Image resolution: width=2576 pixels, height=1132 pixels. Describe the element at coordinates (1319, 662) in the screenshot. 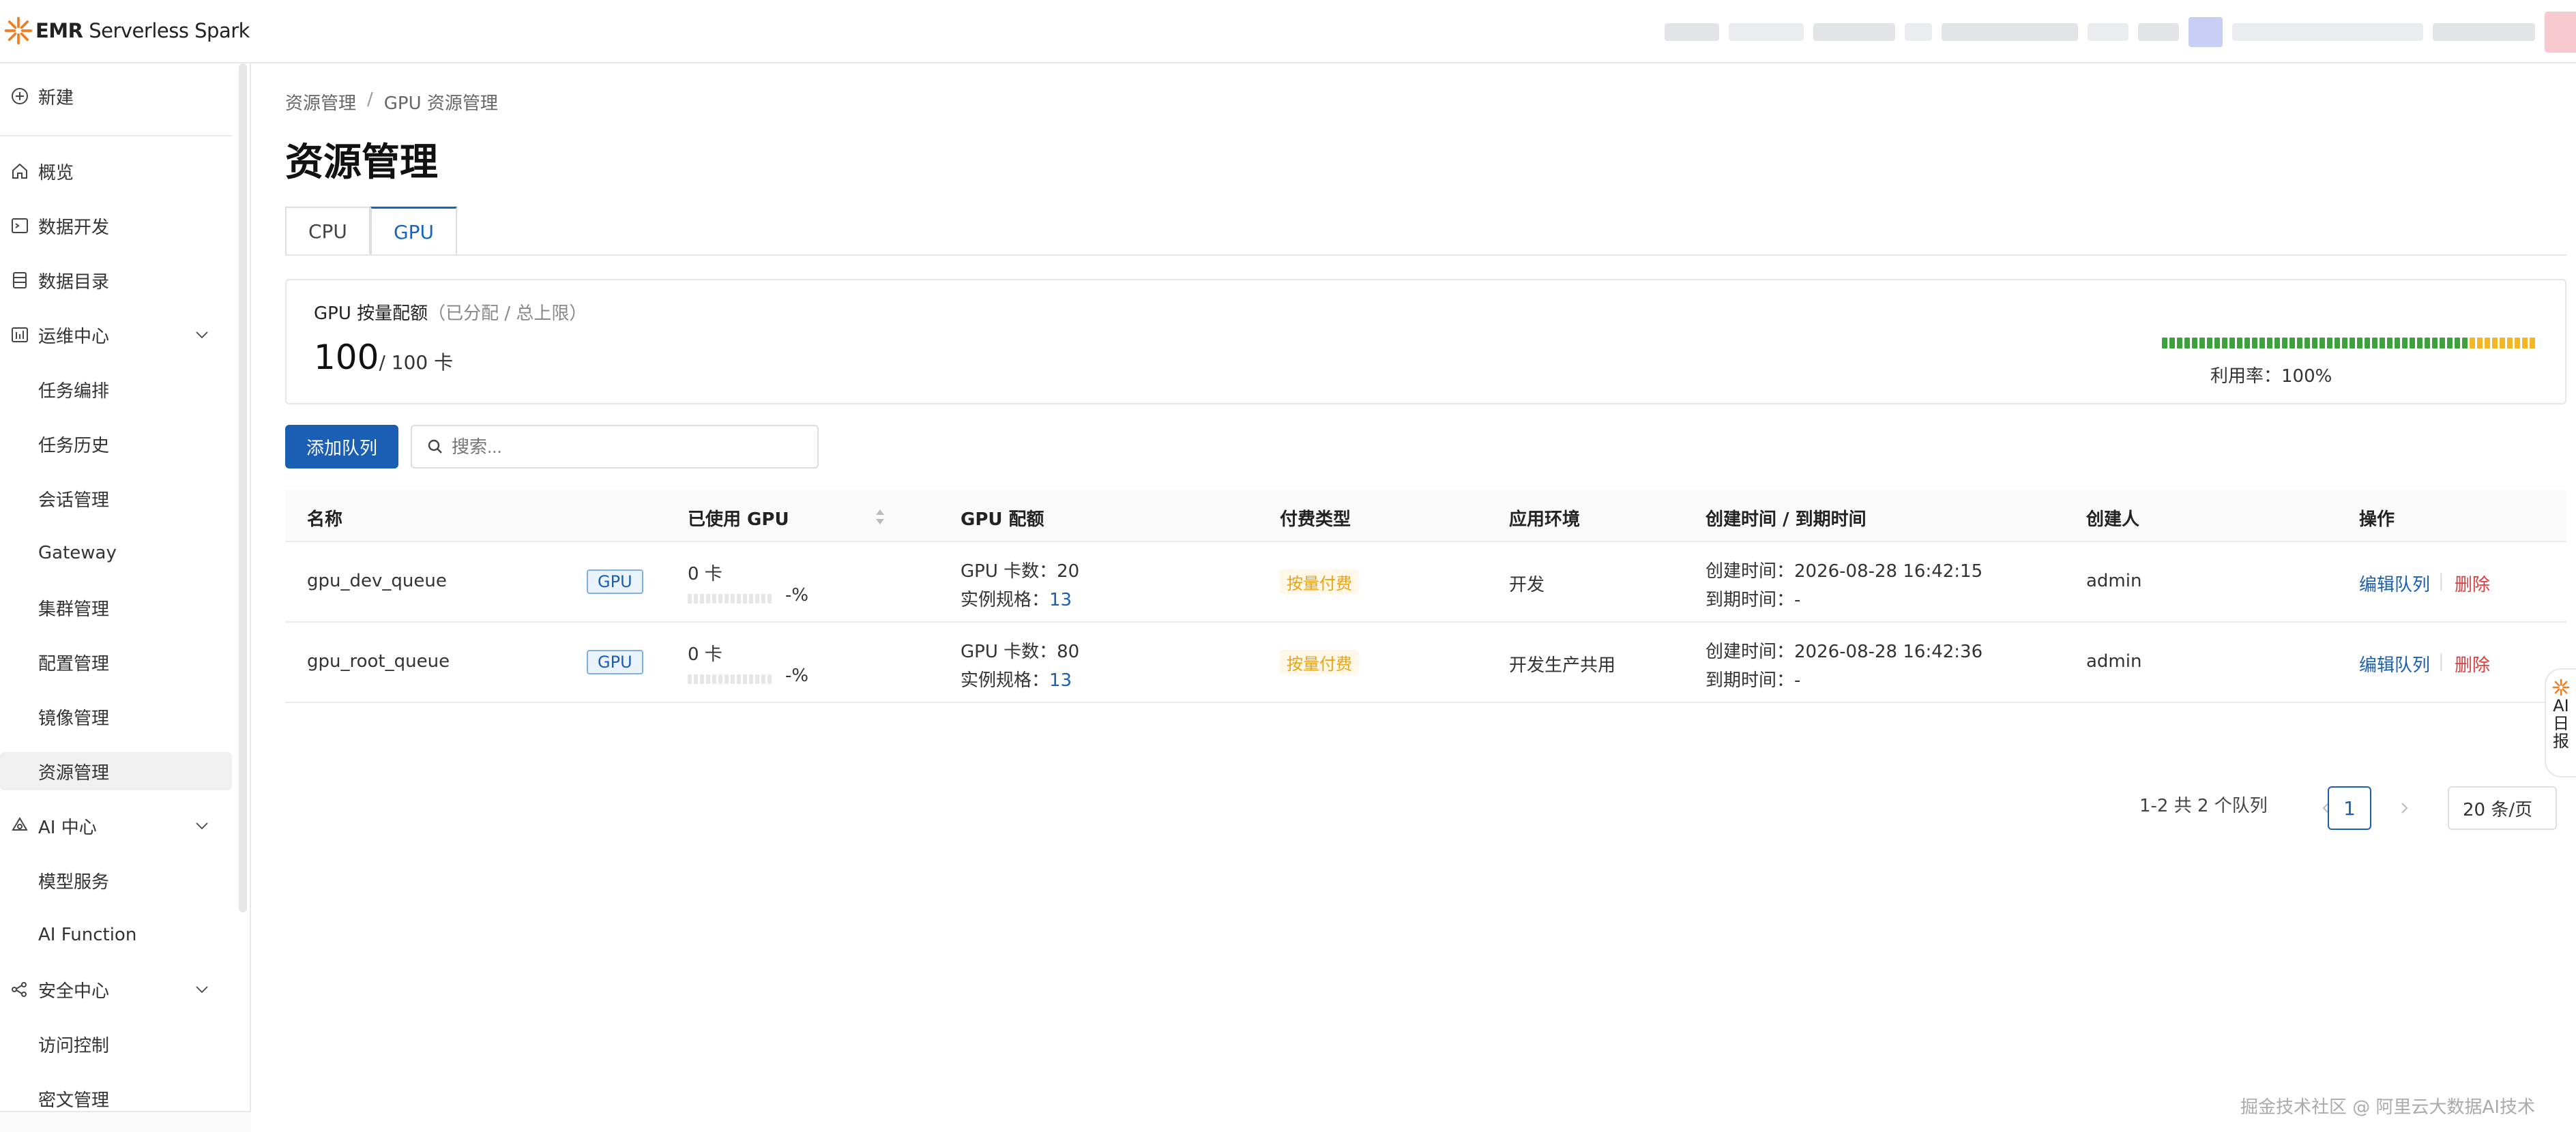

I see `pay-type-tag: 按量付费` at that location.